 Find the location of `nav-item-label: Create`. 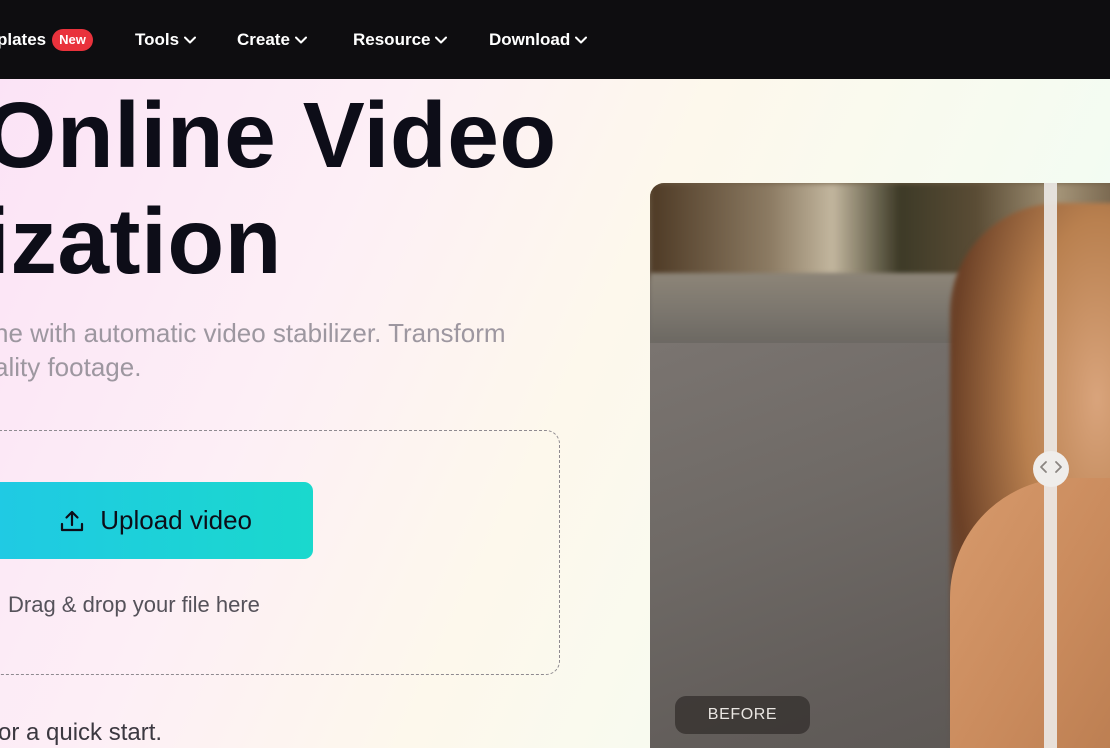

nav-item-label: Create is located at coordinates (263, 39).